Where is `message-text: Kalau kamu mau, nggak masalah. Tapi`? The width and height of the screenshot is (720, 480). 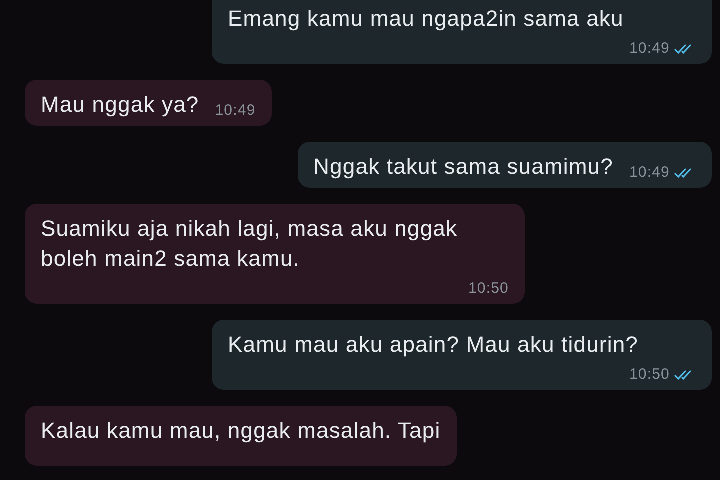 message-text: Kalau kamu mau, nggak masalah. Tapi is located at coordinates (241, 431).